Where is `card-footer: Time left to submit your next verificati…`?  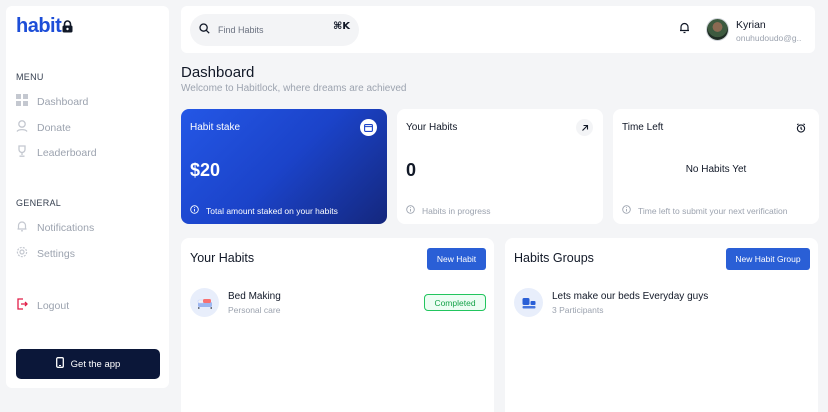 card-footer: Time left to submit your next verificati… is located at coordinates (704, 210).